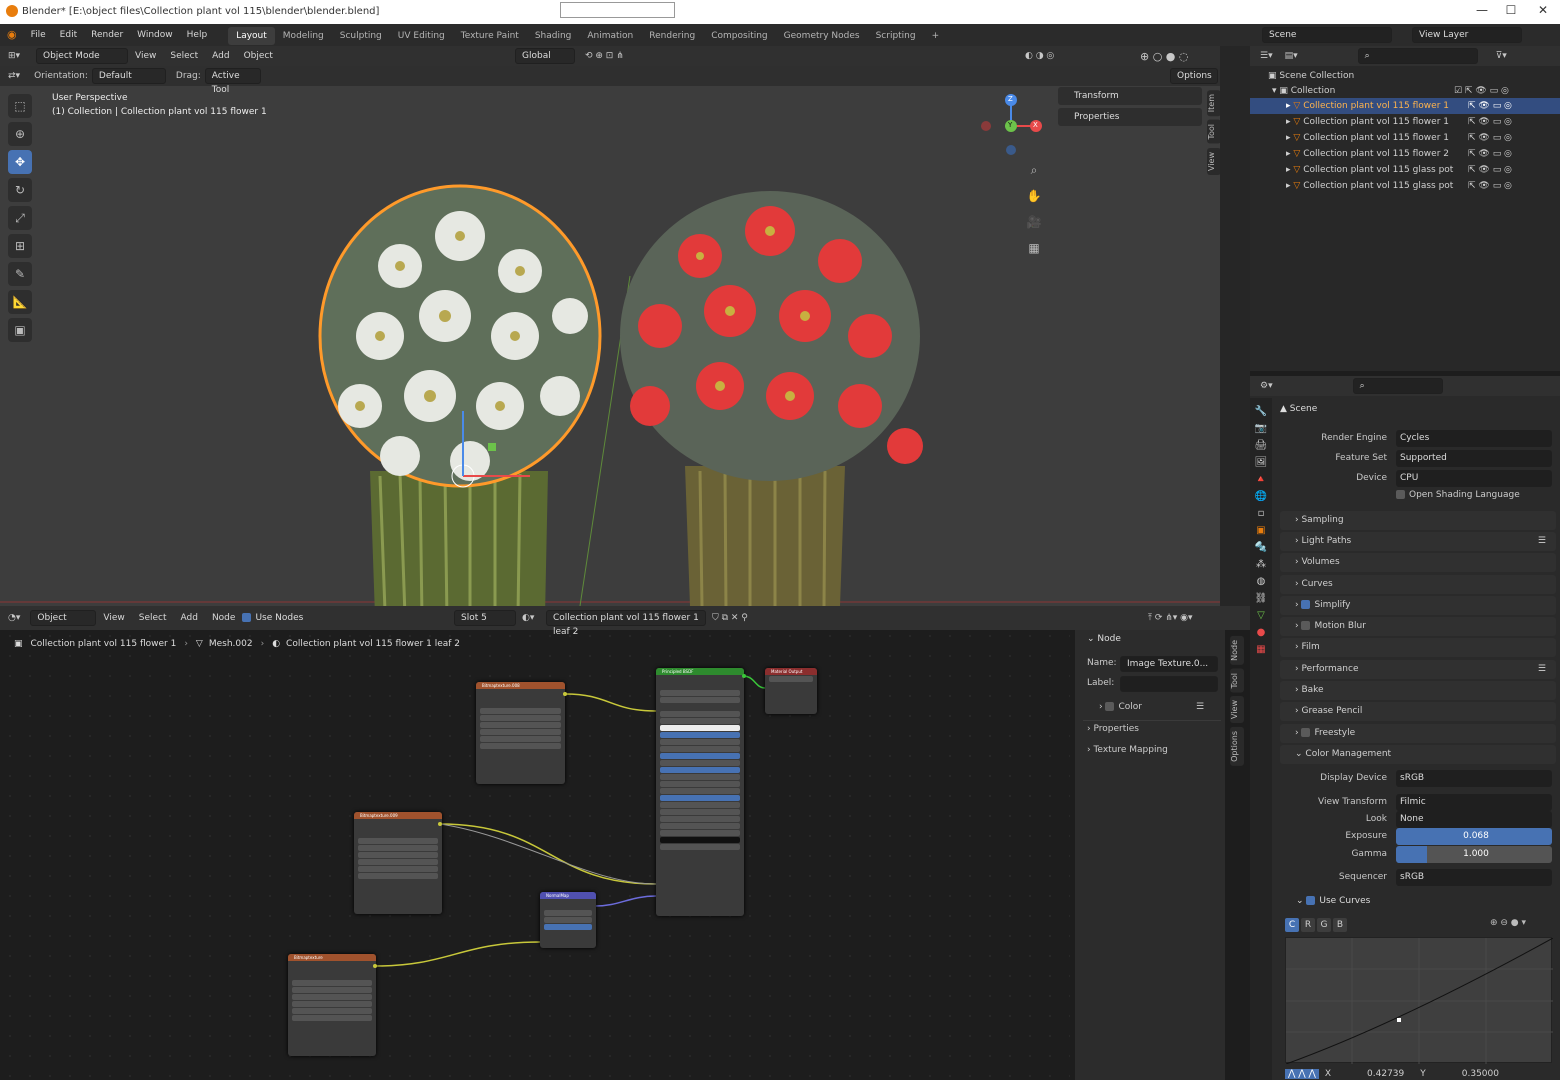 Image resolution: width=1560 pixels, height=1080 pixels. Describe the element at coordinates (272, 618) in the screenshot. I see `use-nodes-checkbox: Use Nodes` at that location.